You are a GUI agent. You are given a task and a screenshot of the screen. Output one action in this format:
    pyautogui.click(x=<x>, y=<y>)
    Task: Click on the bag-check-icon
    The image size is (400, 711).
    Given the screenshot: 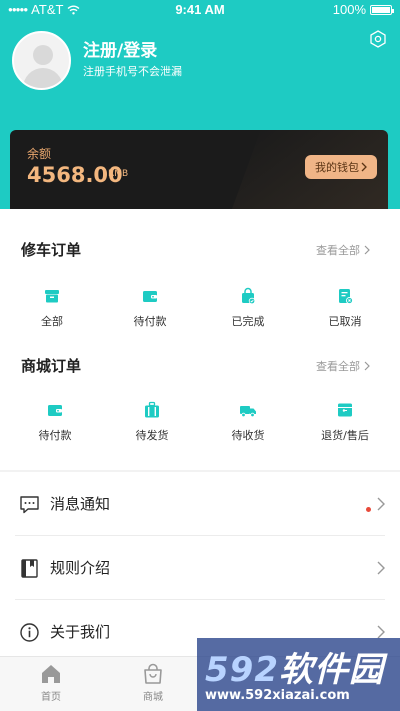 What is the action you would take?
    pyautogui.click(x=249, y=296)
    